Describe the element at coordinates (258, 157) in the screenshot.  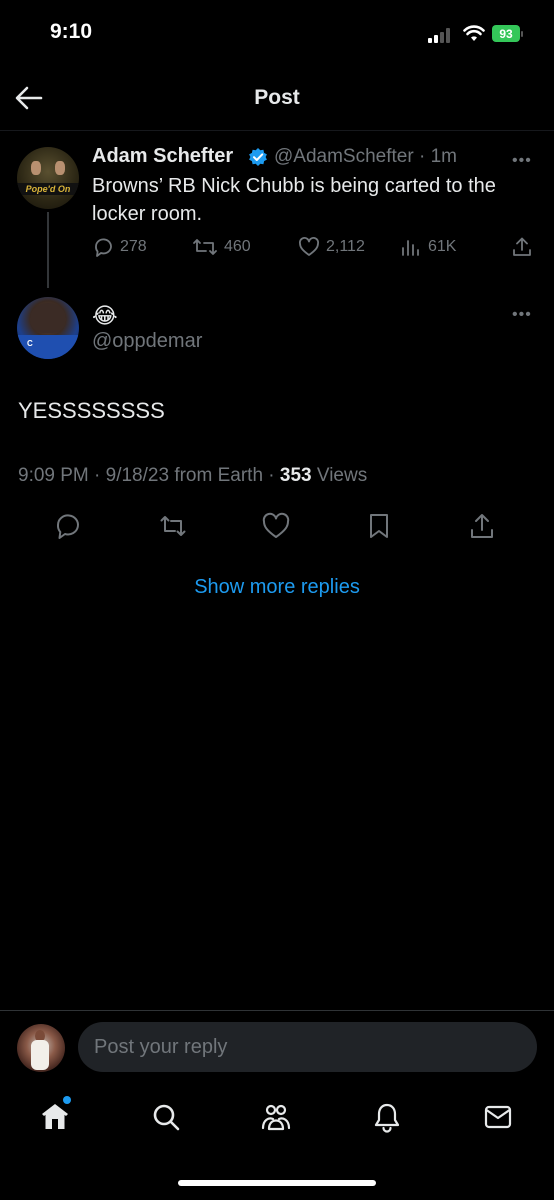
I see `verified-badge-icon` at that location.